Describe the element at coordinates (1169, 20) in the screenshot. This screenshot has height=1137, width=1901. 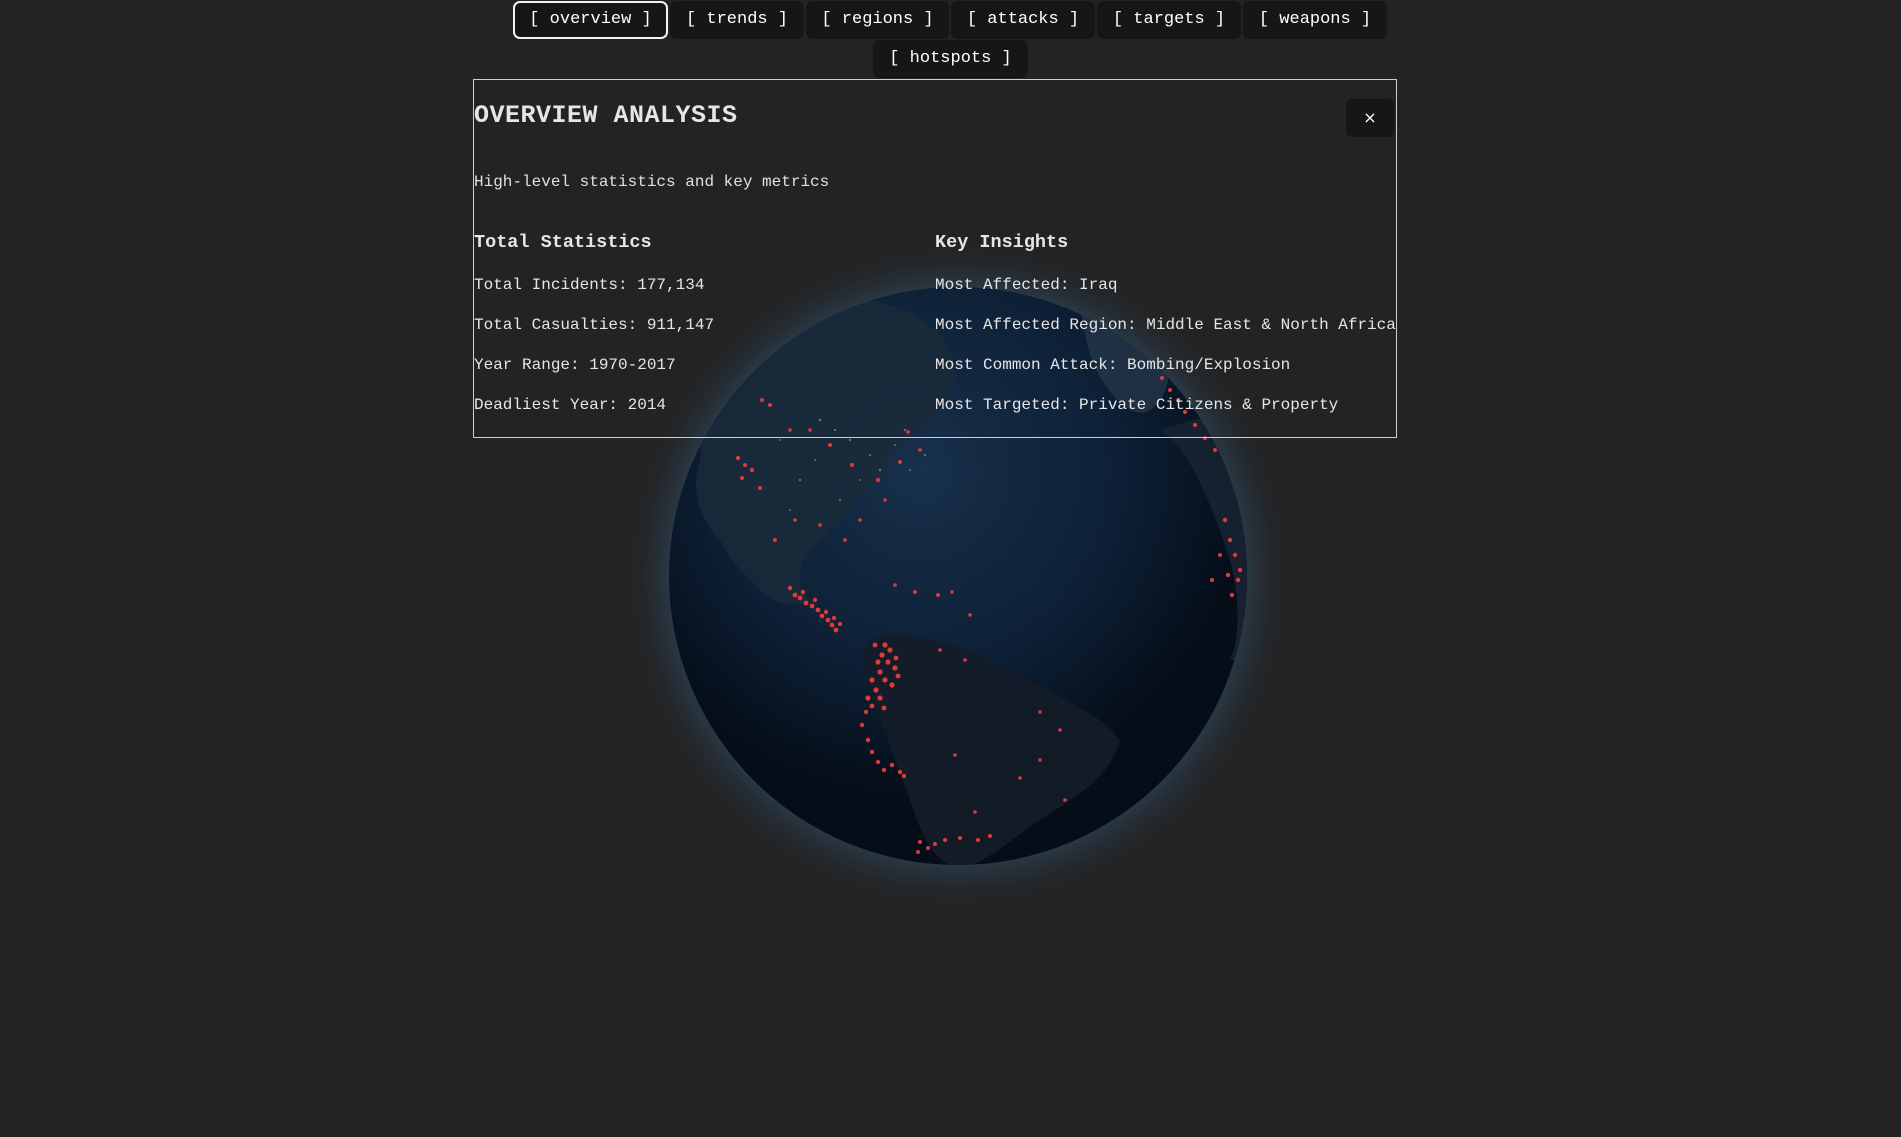
I see `tab-targets: [ targets ]` at that location.